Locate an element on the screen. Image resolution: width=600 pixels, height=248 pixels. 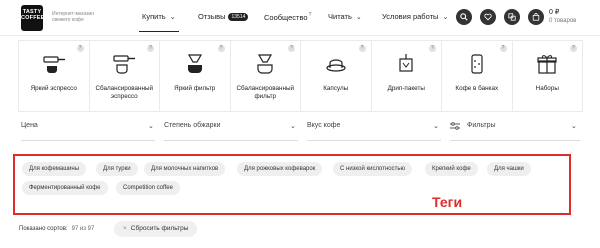
category-label: Яркий фильтр is located at coordinates (195, 88).